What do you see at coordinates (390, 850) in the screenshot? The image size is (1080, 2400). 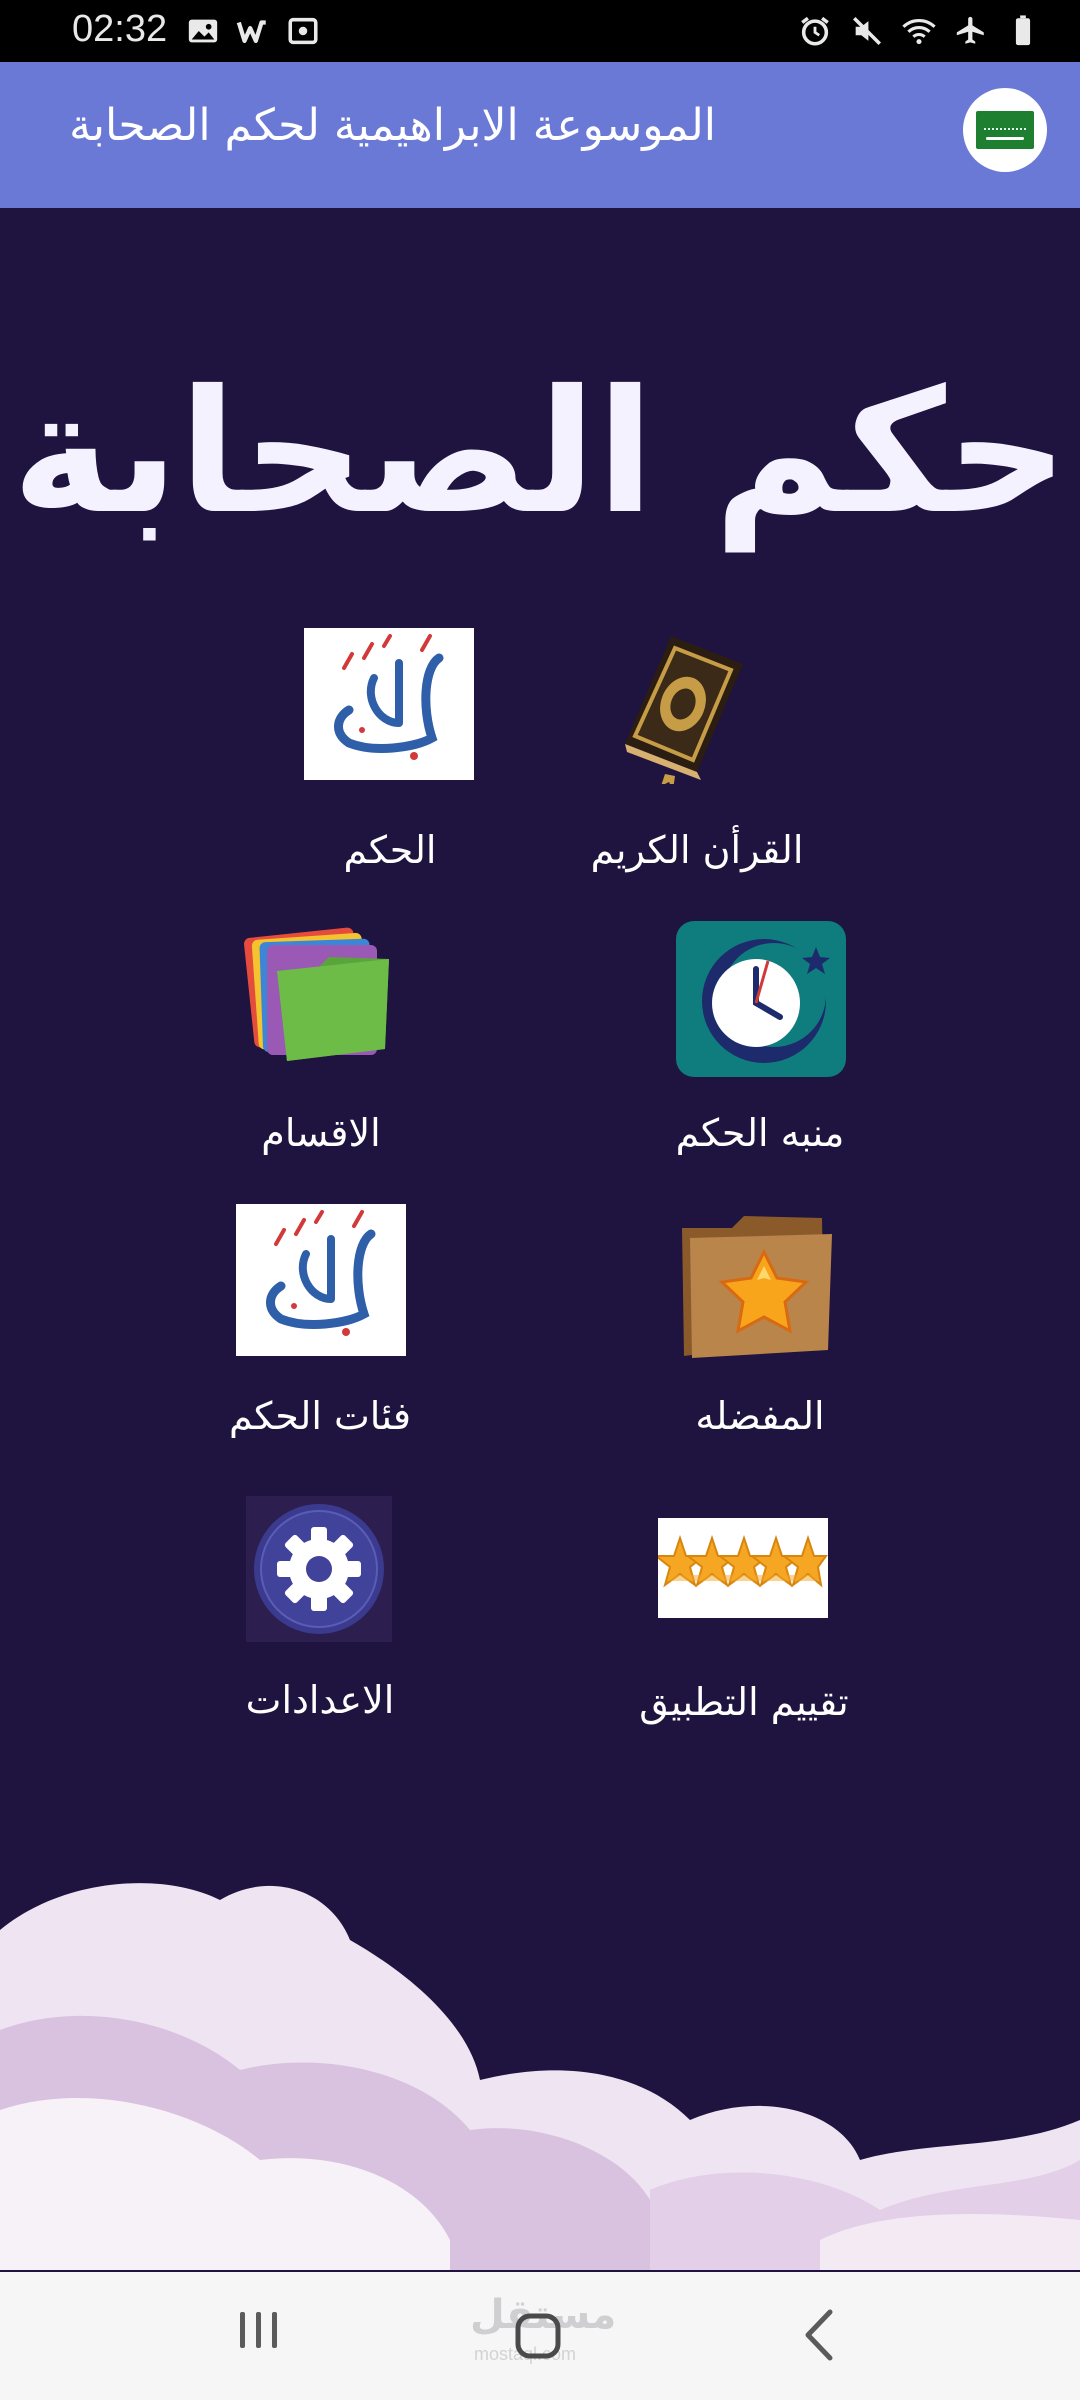 I see `menu-item-label: الحكم` at bounding box center [390, 850].